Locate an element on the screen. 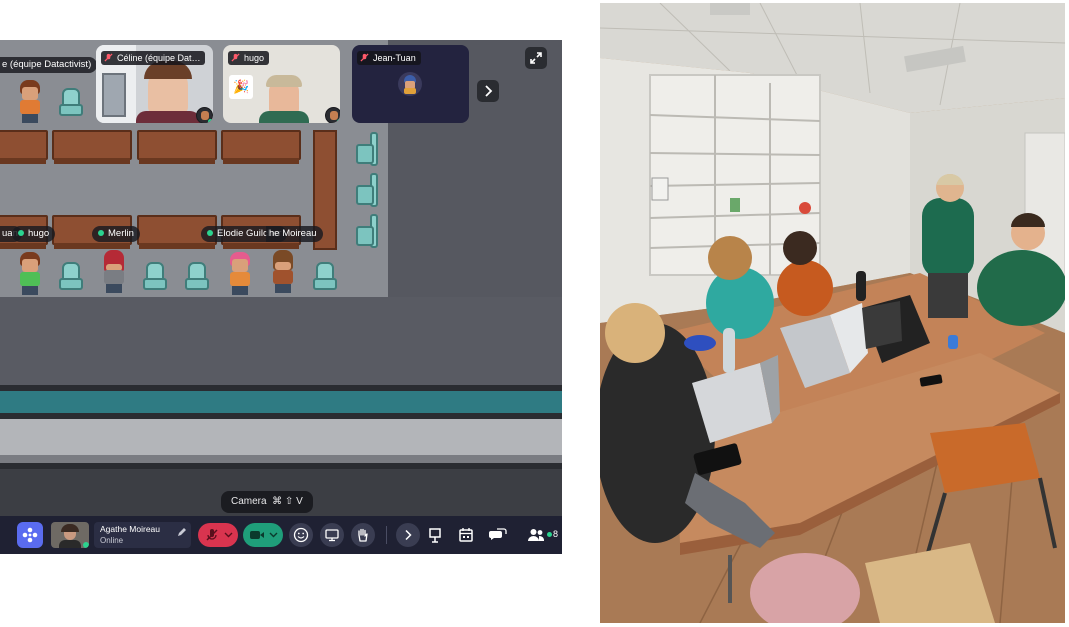  next-tiles-button is located at coordinates (488, 91).